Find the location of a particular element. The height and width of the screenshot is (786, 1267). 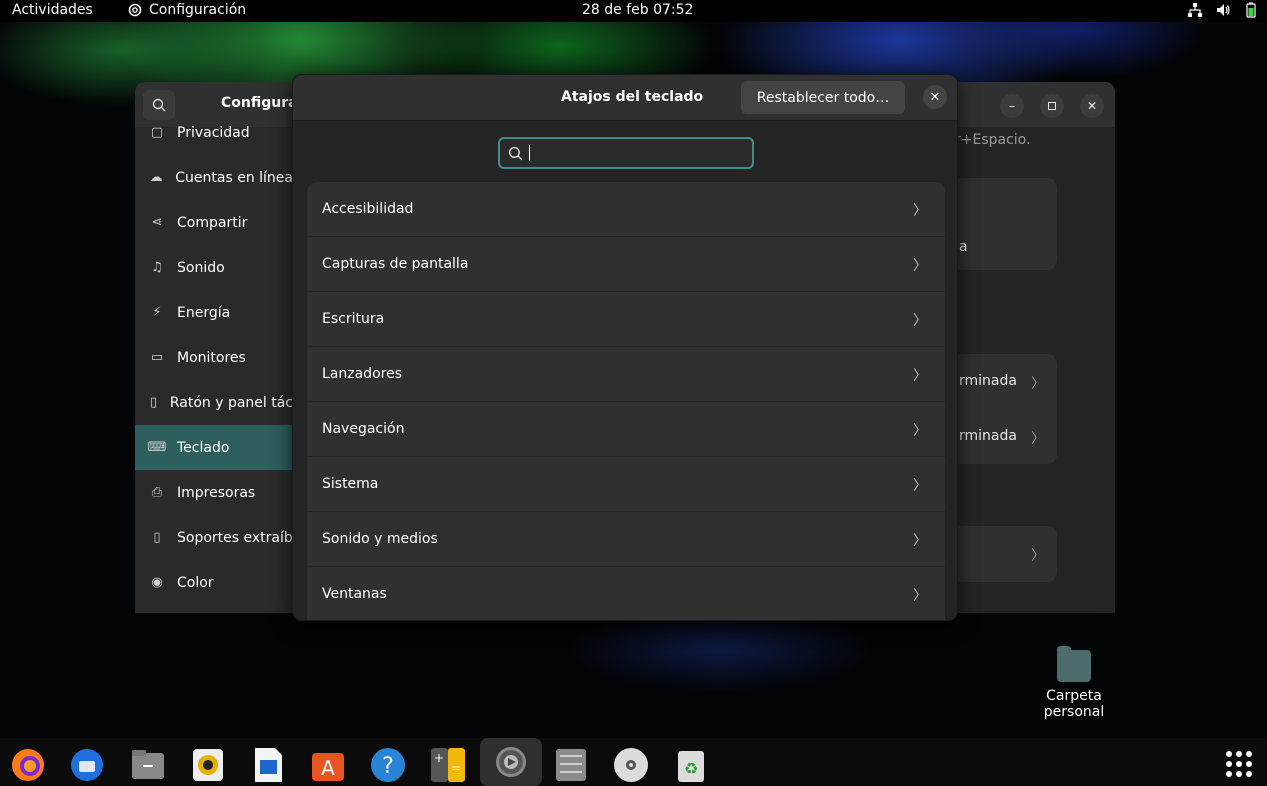

writer-icon is located at coordinates (268, 765).